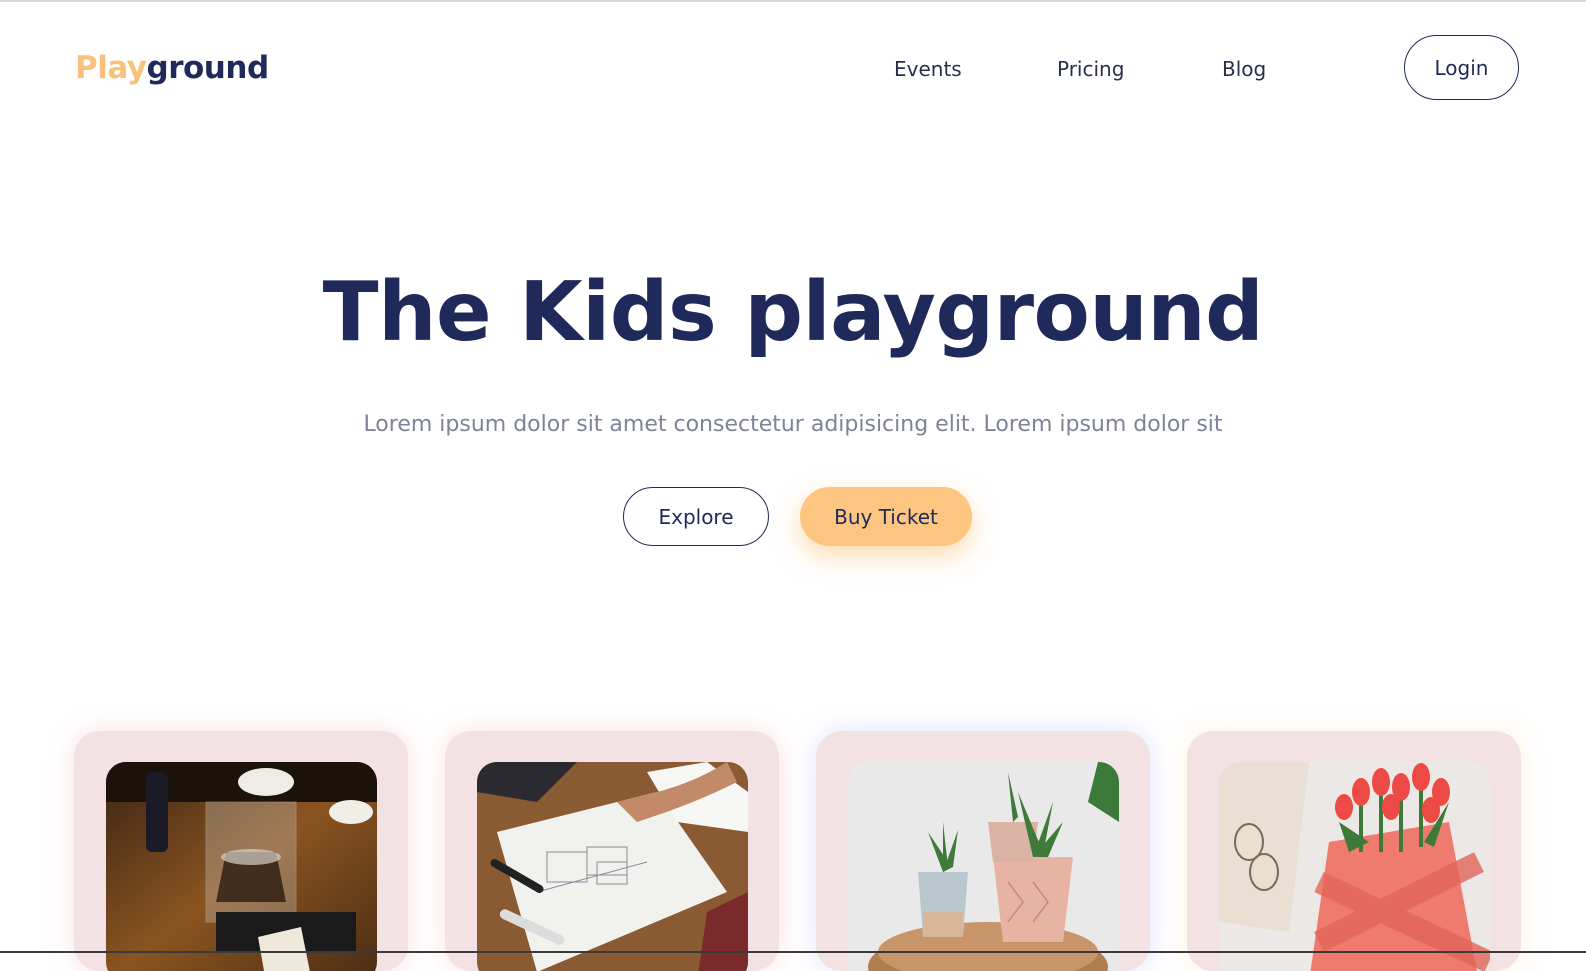 The image size is (1586, 971). Describe the element at coordinates (1461, 67) in the screenshot. I see `login-button: Login` at that location.